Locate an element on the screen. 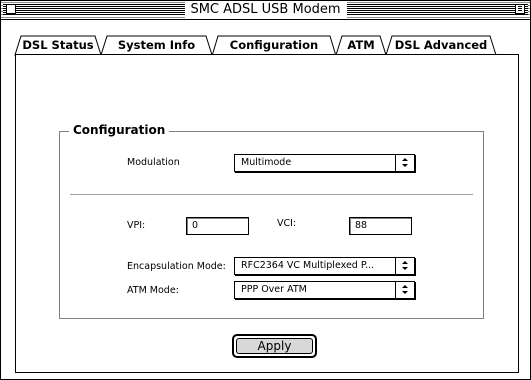 This screenshot has width=531, height=380. vci-value: 88 is located at coordinates (361, 225).